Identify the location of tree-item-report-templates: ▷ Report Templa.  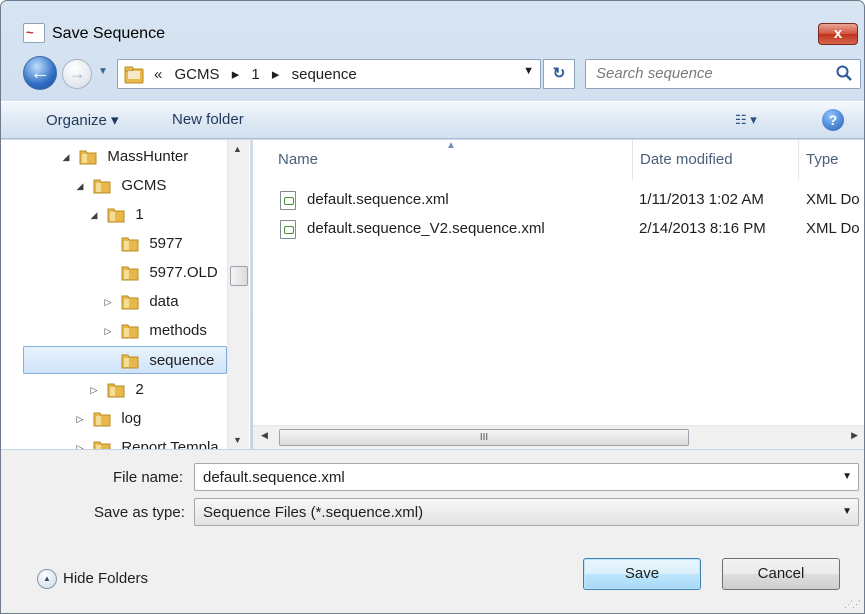
(146, 441).